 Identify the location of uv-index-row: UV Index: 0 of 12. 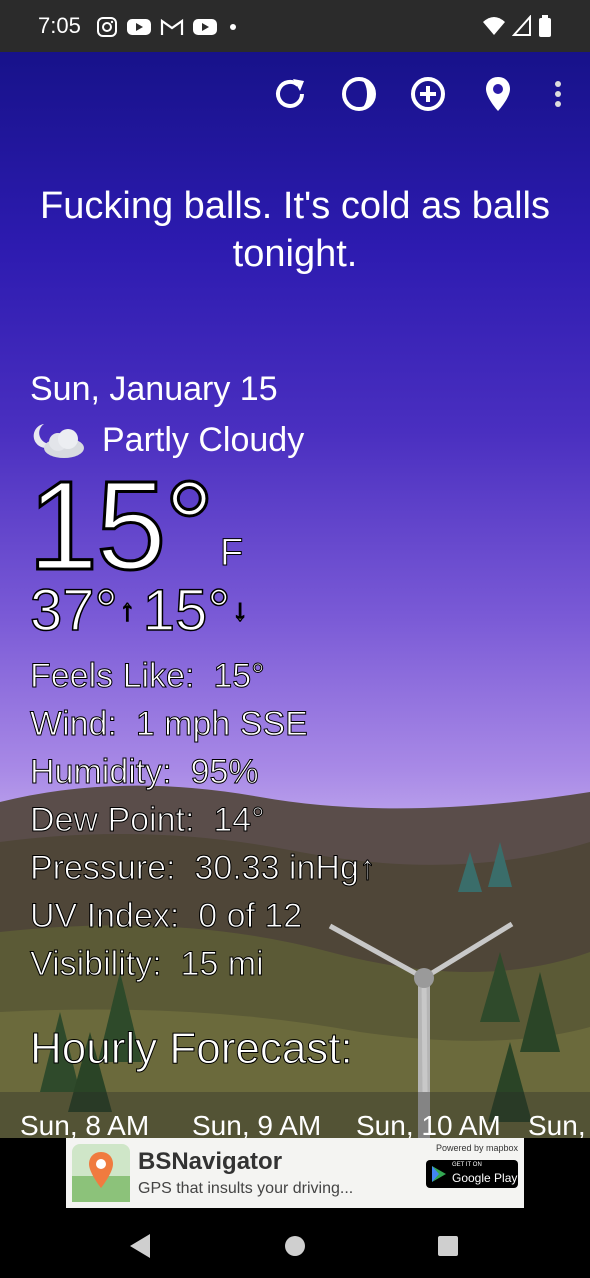
(166, 916).